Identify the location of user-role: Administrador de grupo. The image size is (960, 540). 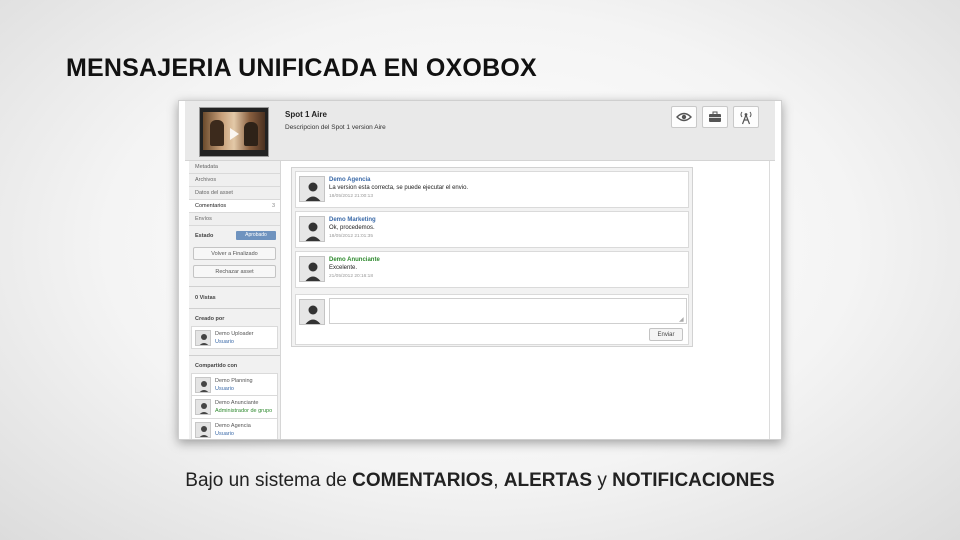
(243, 411).